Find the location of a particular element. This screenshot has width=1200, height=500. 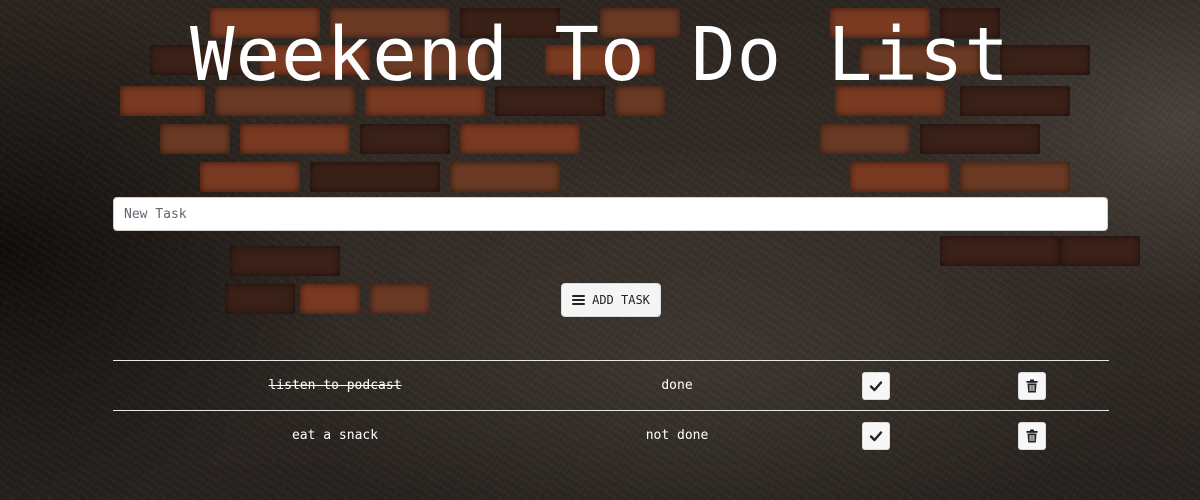

add-task-button: ADD TASK is located at coordinates (611, 300).